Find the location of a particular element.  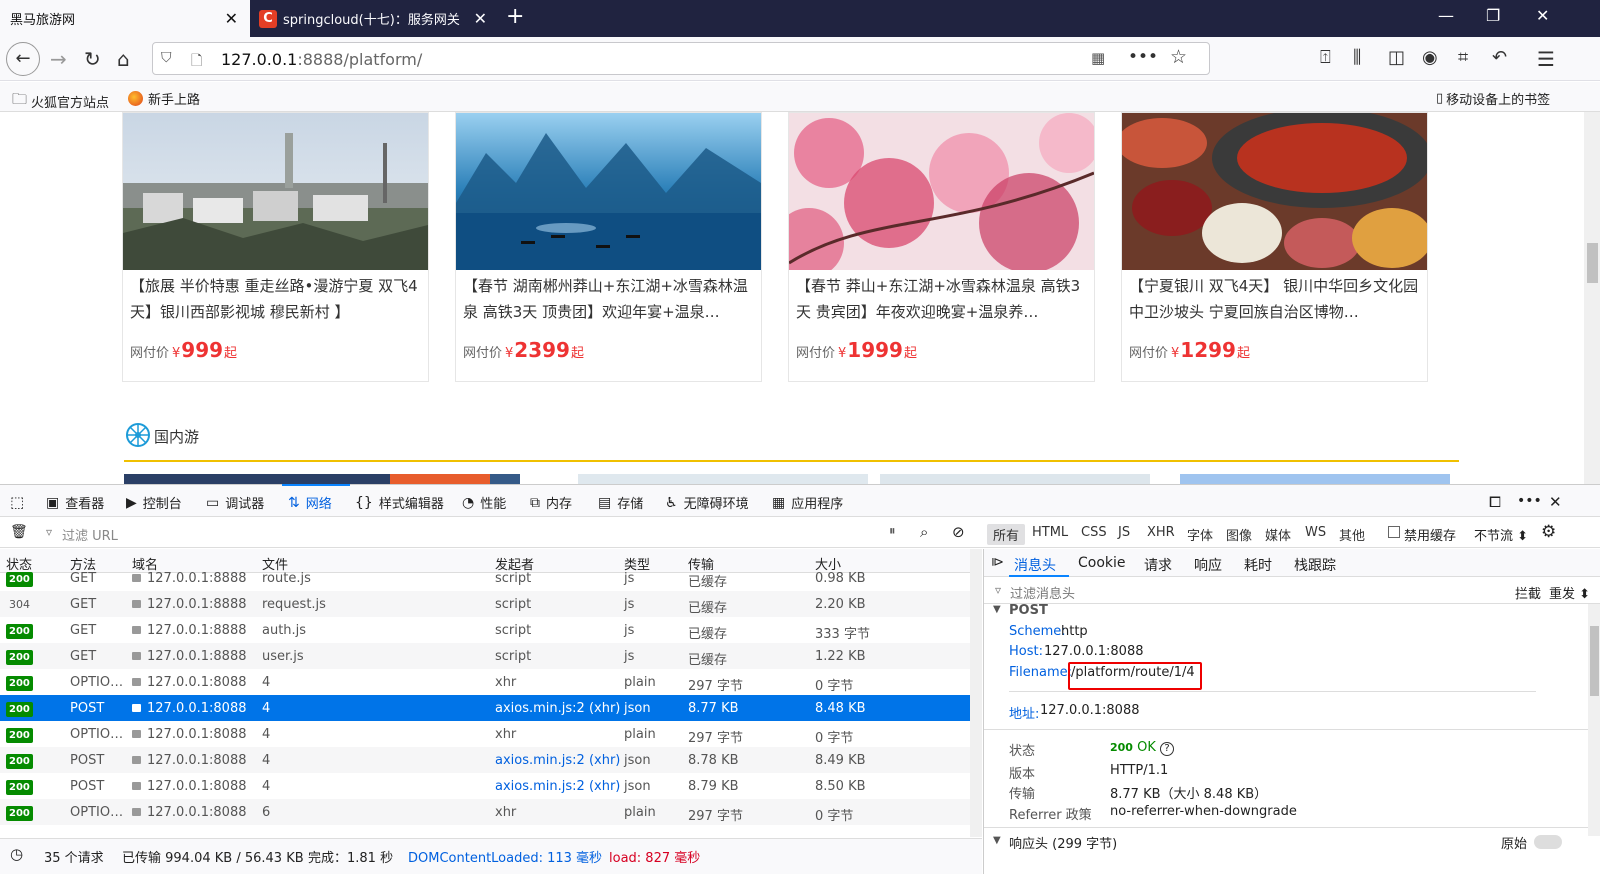

mobile-bookmarks: ▯ 移动设备上的书签 is located at coordinates (1493, 98).